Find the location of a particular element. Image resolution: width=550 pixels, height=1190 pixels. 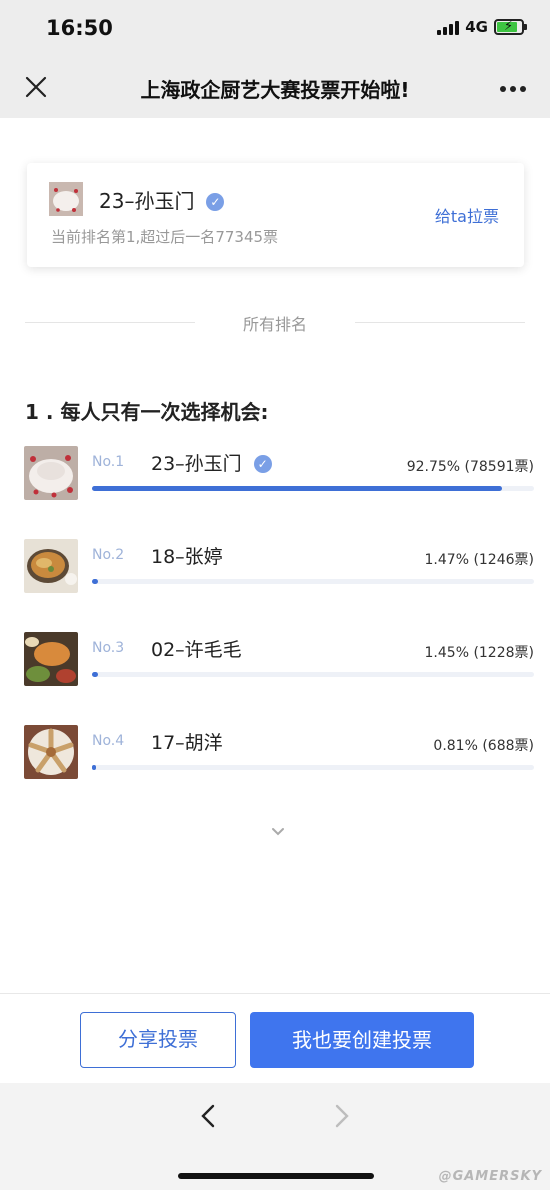

poll-question: 1 . 每人只有一次选择机会: is located at coordinates (147, 412).